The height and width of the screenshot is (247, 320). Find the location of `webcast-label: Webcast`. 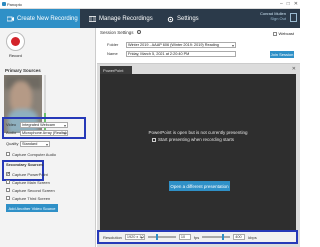

webcast-label: Webcast is located at coordinates (286, 33).